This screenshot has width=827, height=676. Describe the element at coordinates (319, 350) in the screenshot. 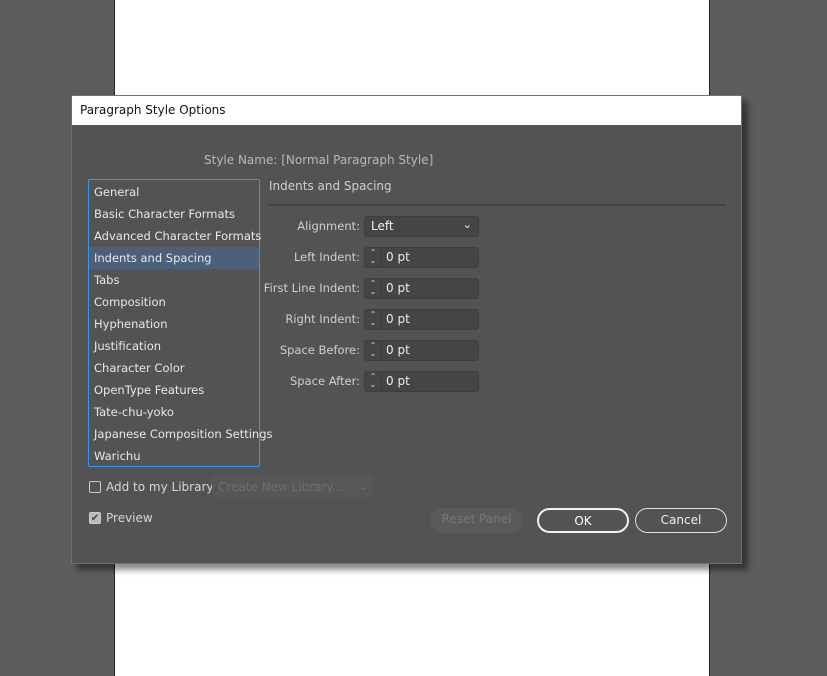

I see `space-before-label: Space Before:` at that location.